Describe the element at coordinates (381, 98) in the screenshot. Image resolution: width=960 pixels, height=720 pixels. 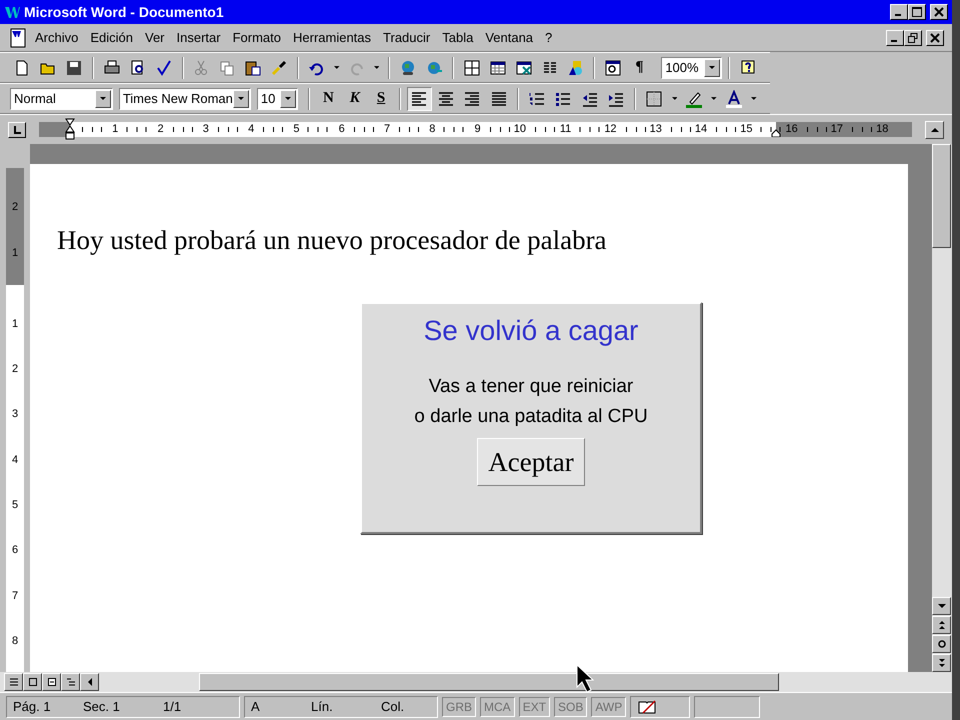
I see `underline-button: S` at that location.